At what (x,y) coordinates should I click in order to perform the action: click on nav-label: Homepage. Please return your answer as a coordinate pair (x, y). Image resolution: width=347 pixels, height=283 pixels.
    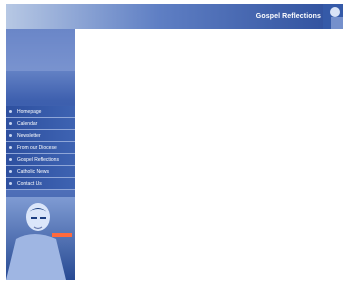
    Looking at the image, I should click on (29, 112).